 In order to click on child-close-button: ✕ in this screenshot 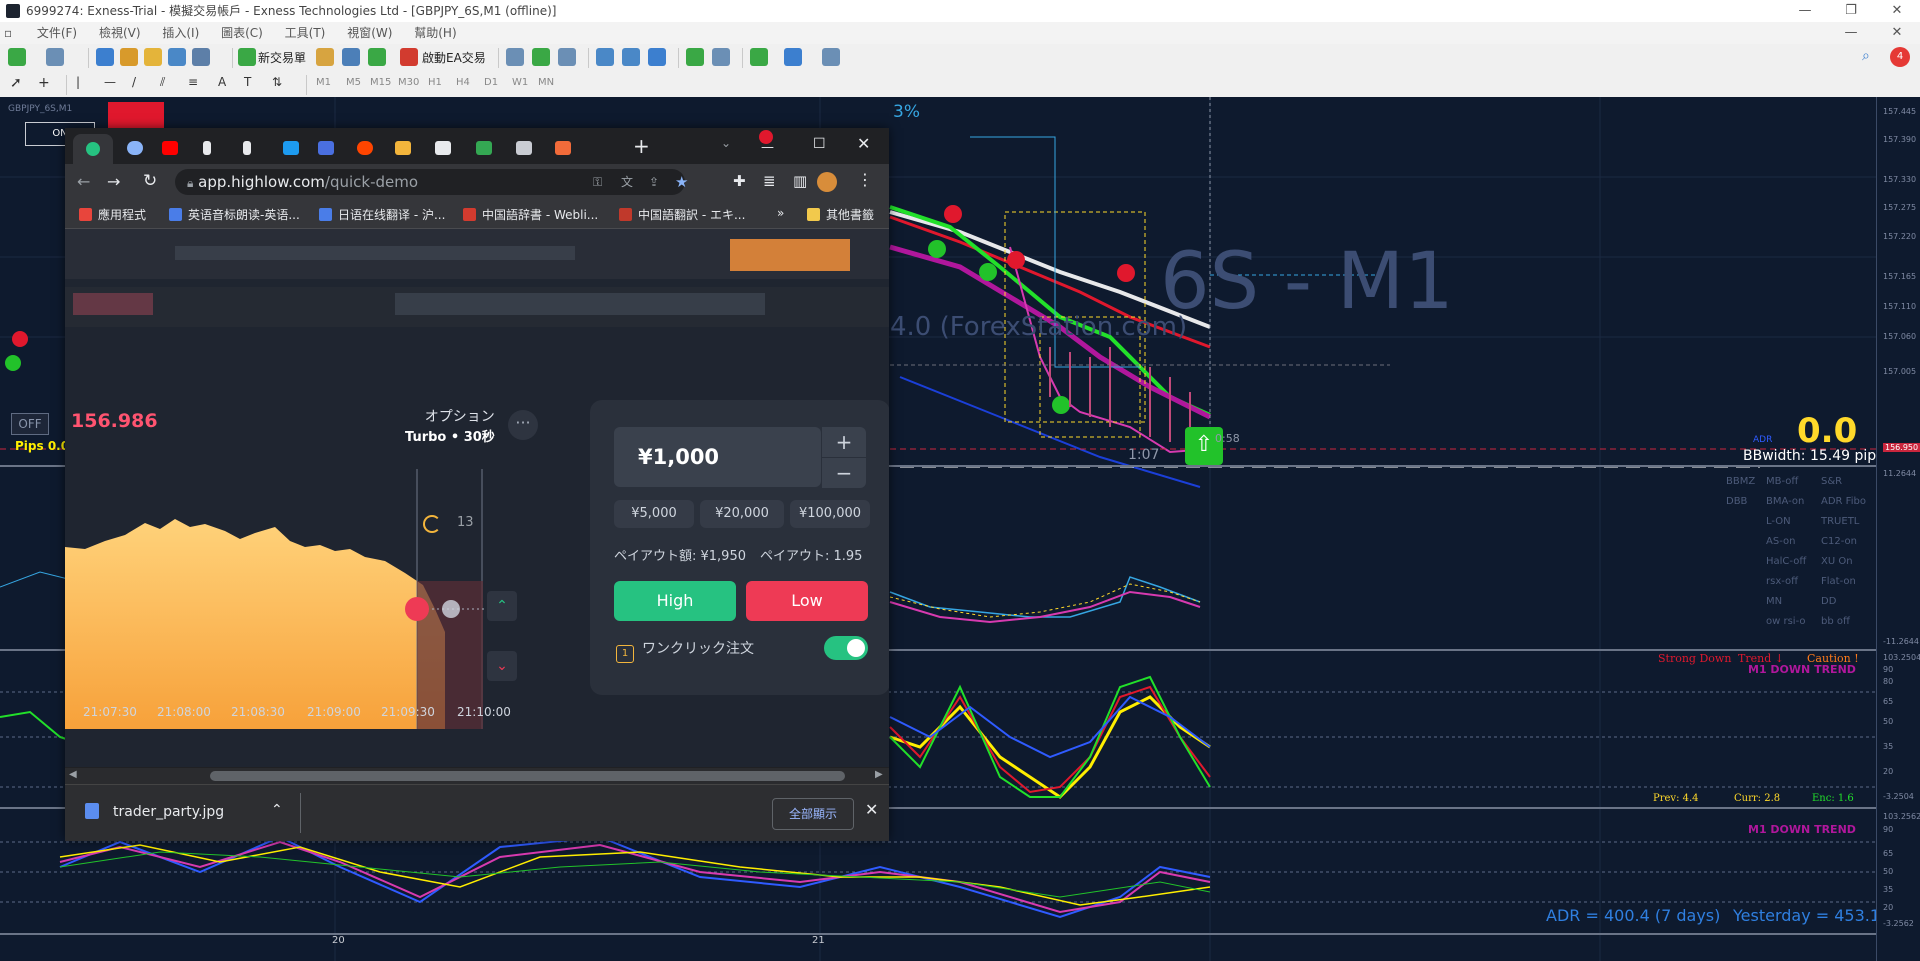, I will do `click(1897, 33)`.